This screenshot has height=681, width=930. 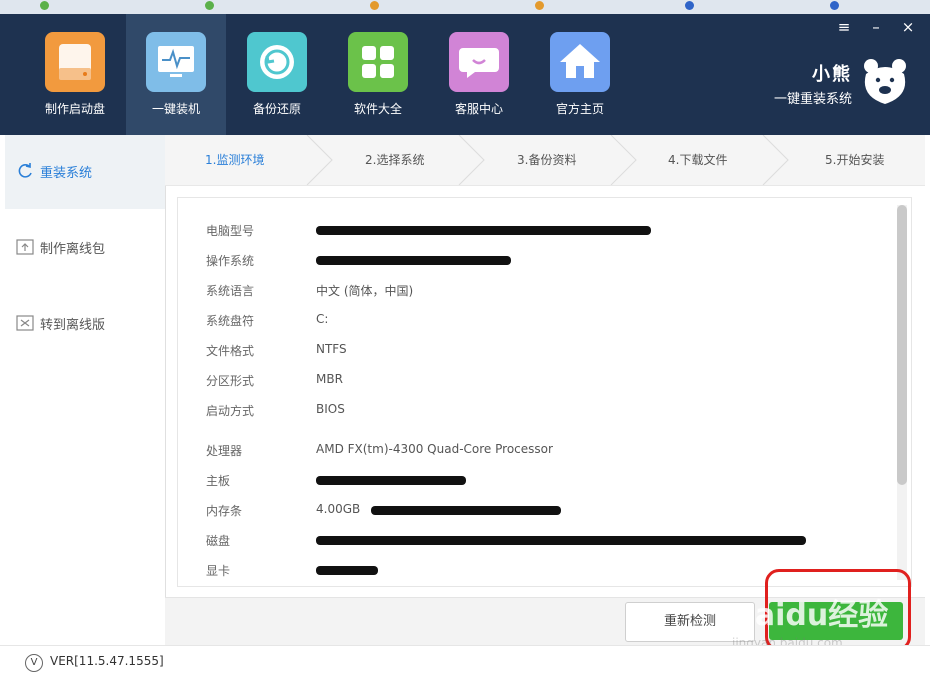 I want to click on watermark-logo: Baidu经验, so click(x=810, y=615).